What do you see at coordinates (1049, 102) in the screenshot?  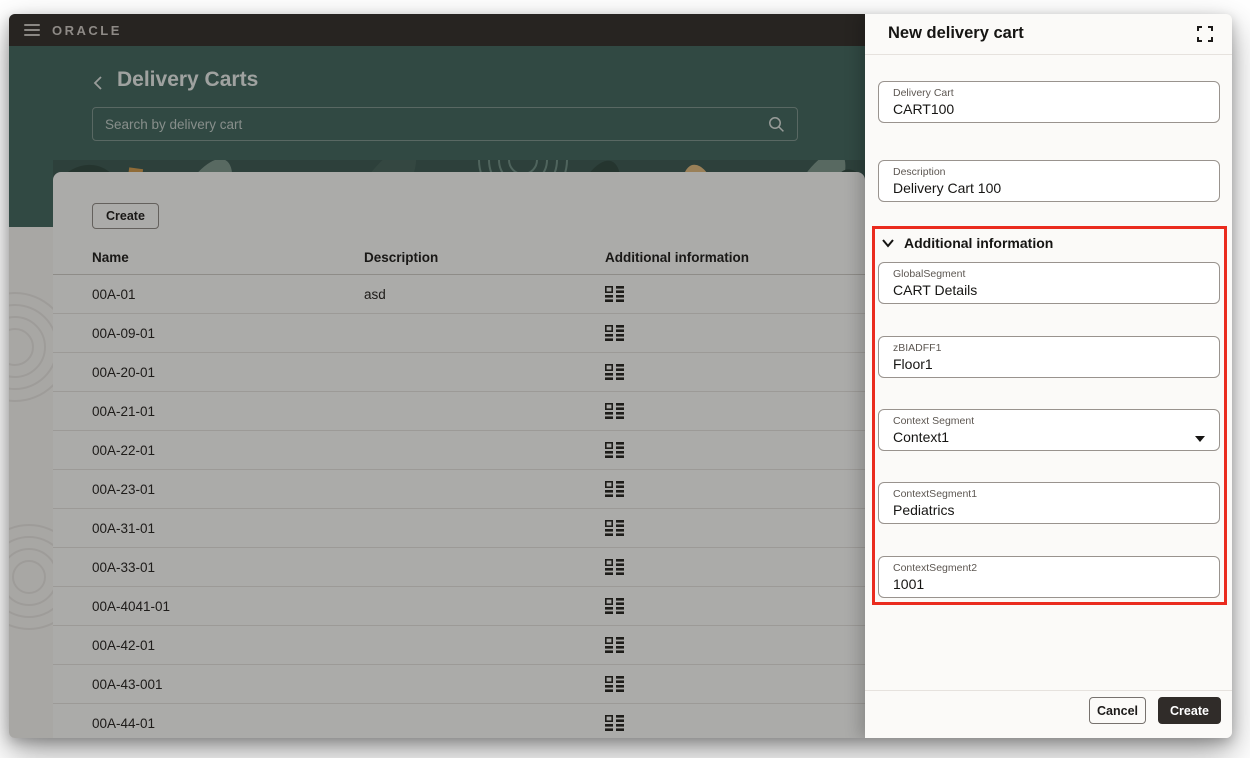 I see `field-delivery-cart: Delivery Cart CART100` at bounding box center [1049, 102].